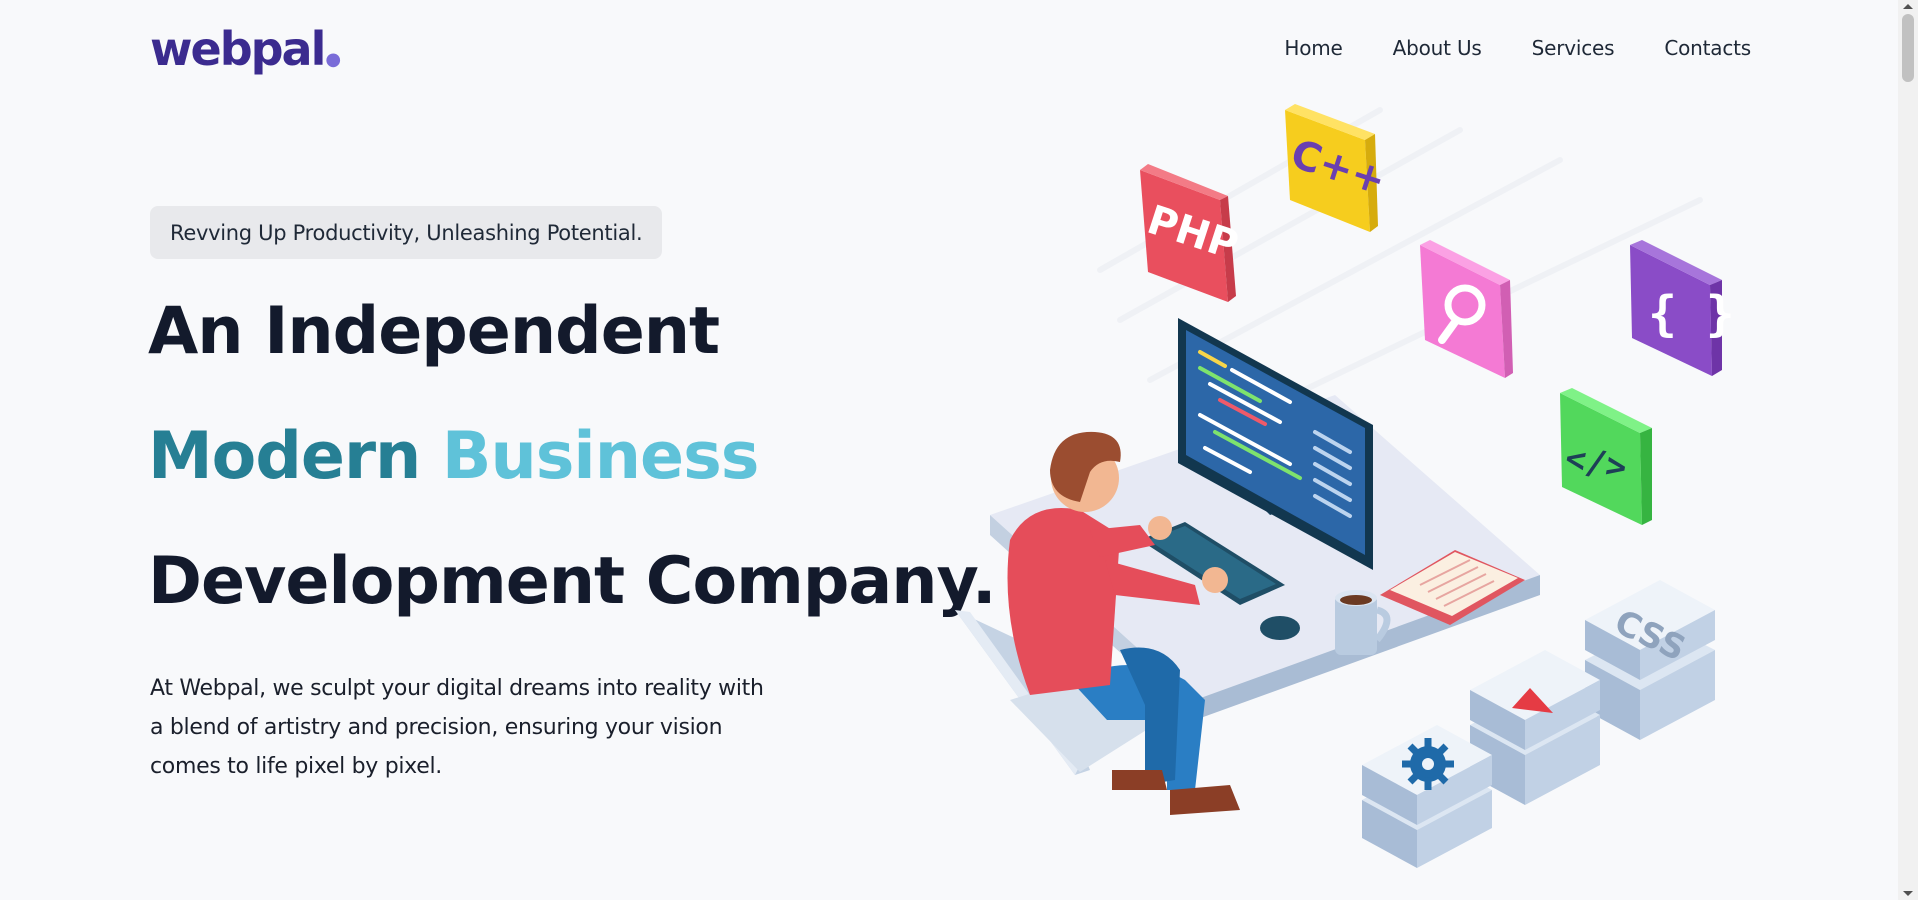  What do you see at coordinates (1908, 48) in the screenshot?
I see `scroll-thumb` at bounding box center [1908, 48].